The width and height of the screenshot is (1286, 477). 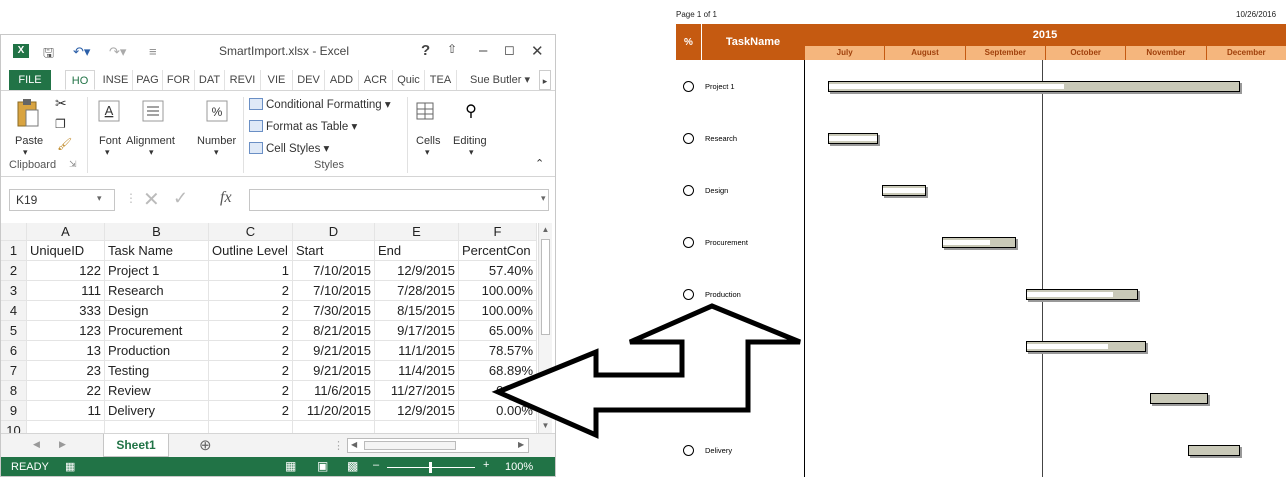 What do you see at coordinates (376, 465) in the screenshot?
I see `zoom-out-icon: –` at bounding box center [376, 465].